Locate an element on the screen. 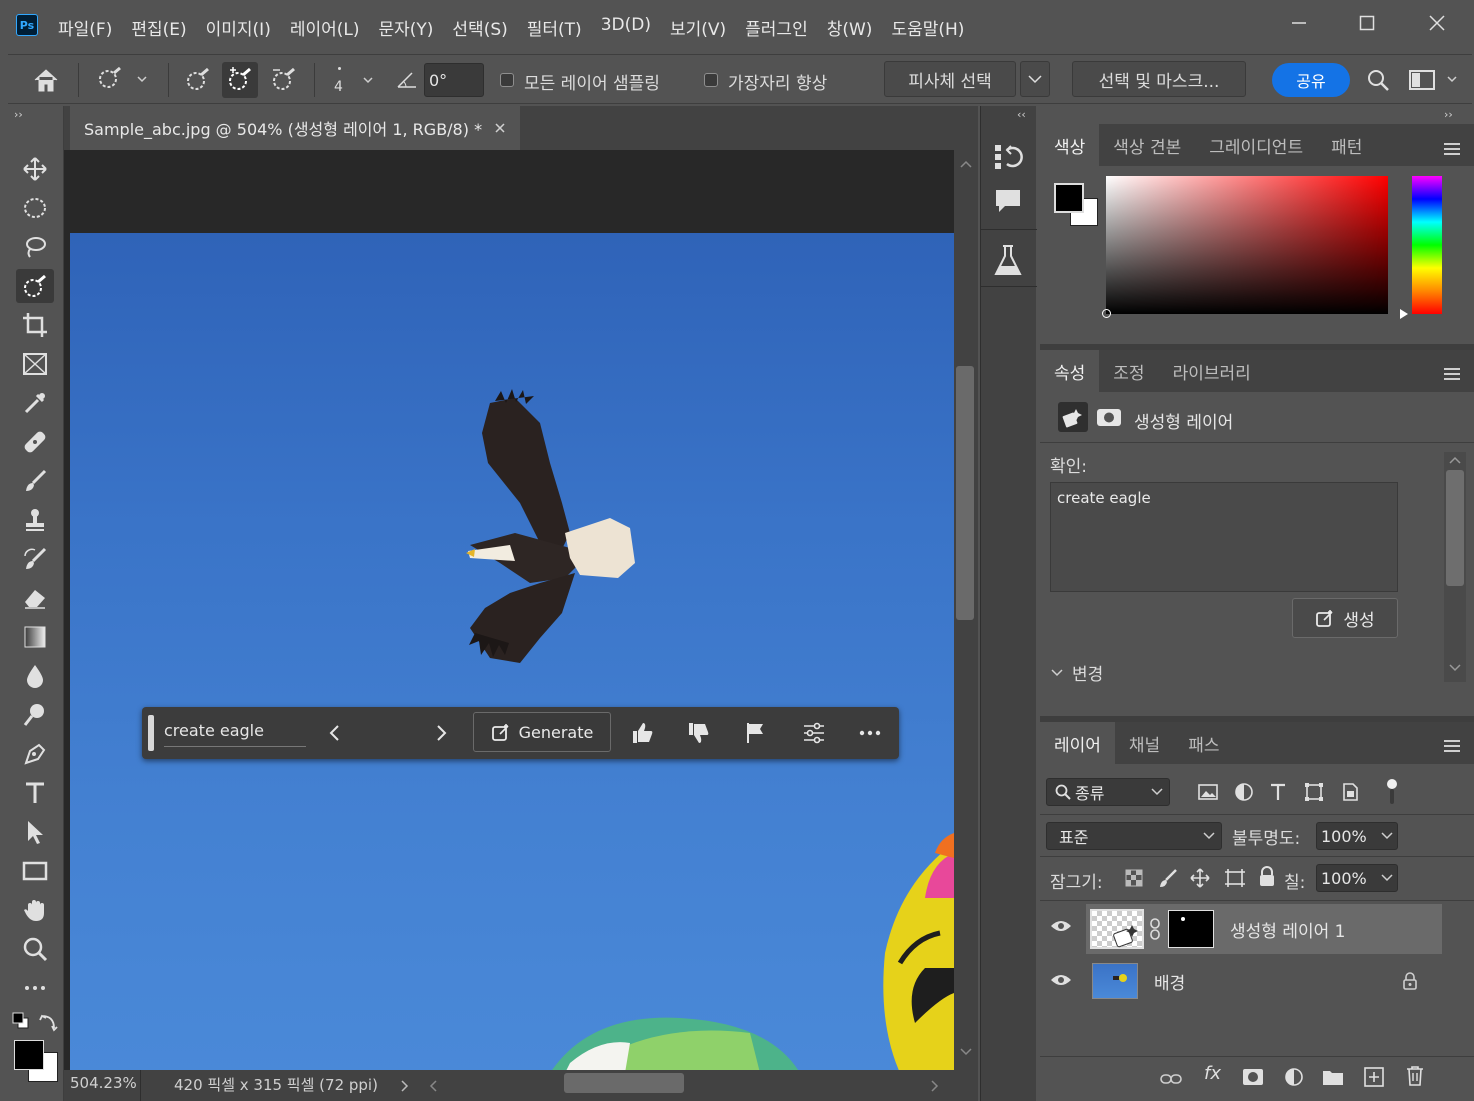 This screenshot has height=1101, width=1474. tool-preset-picker is located at coordinates (121, 80).